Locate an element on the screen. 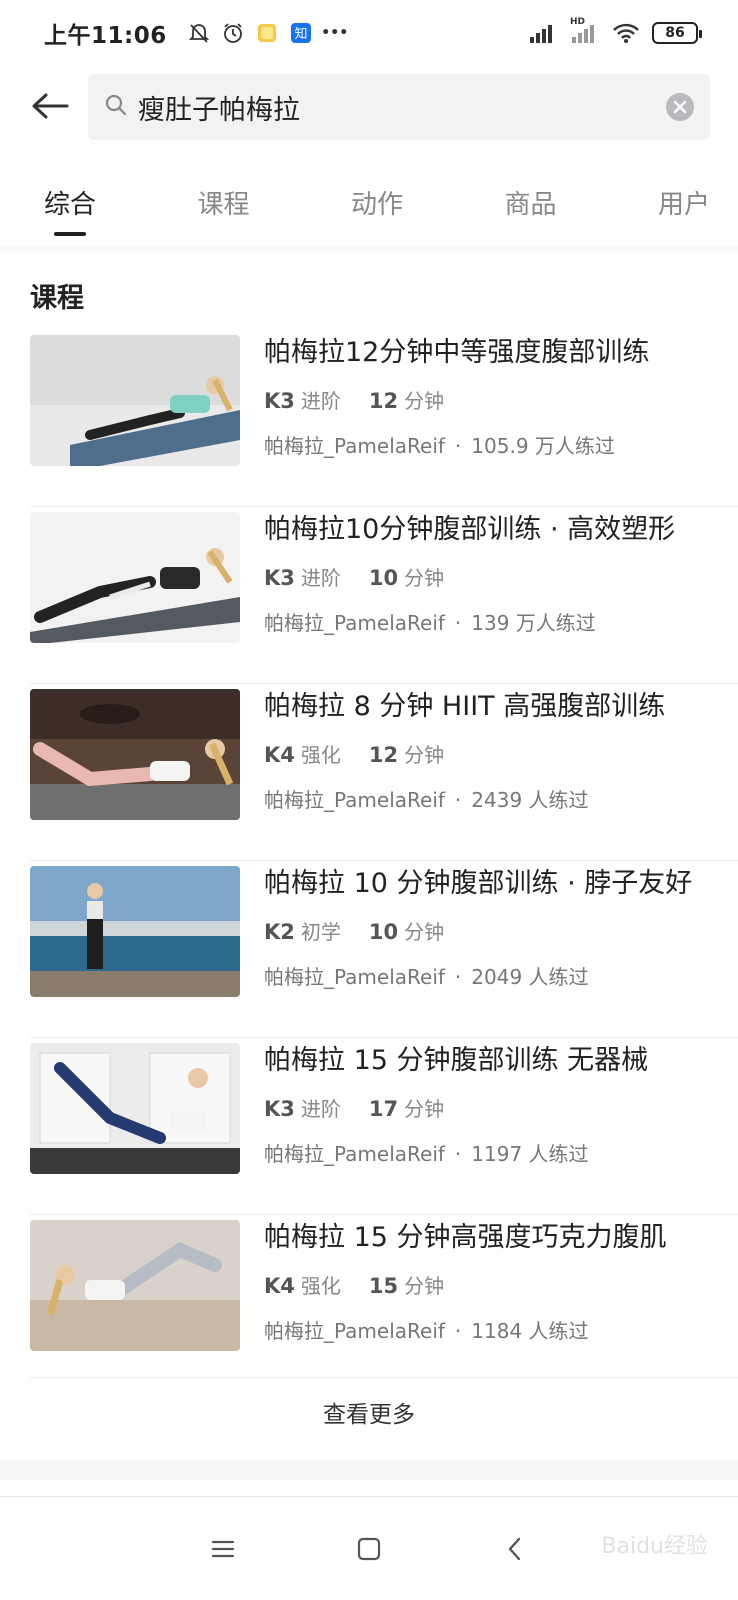  search-input: 瘦肚子帕梅拉 is located at coordinates (399, 107).